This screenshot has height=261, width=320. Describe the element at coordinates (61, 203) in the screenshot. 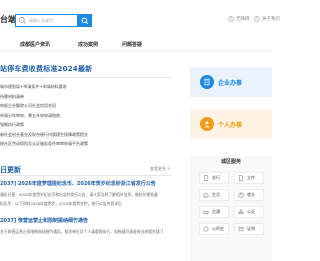

I see `news-summary: 纪念币：以下同时2026年度贺岁，2026年度贺岁钞，发行公告内容详见` at that location.